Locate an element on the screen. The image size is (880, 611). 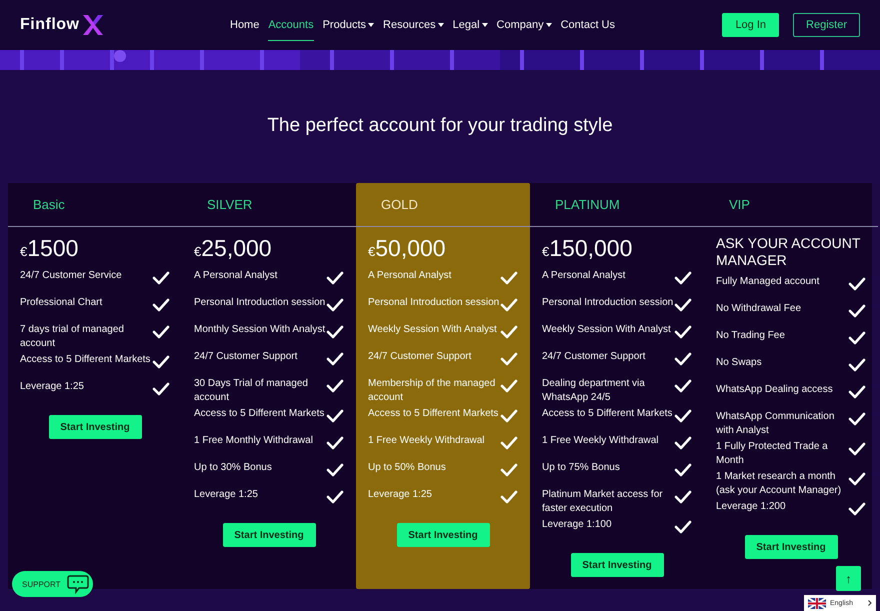
feature-text: No Withdrawal Fee is located at coordinates (759, 309).